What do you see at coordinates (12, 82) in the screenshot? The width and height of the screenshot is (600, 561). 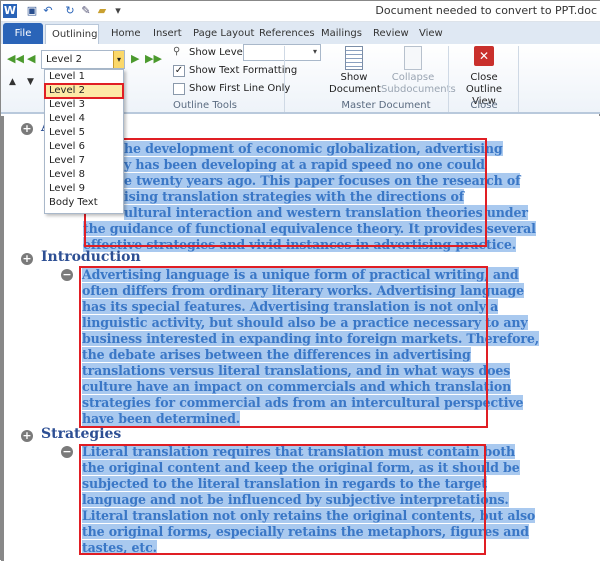 I see `move-up-icon: ▲` at bounding box center [12, 82].